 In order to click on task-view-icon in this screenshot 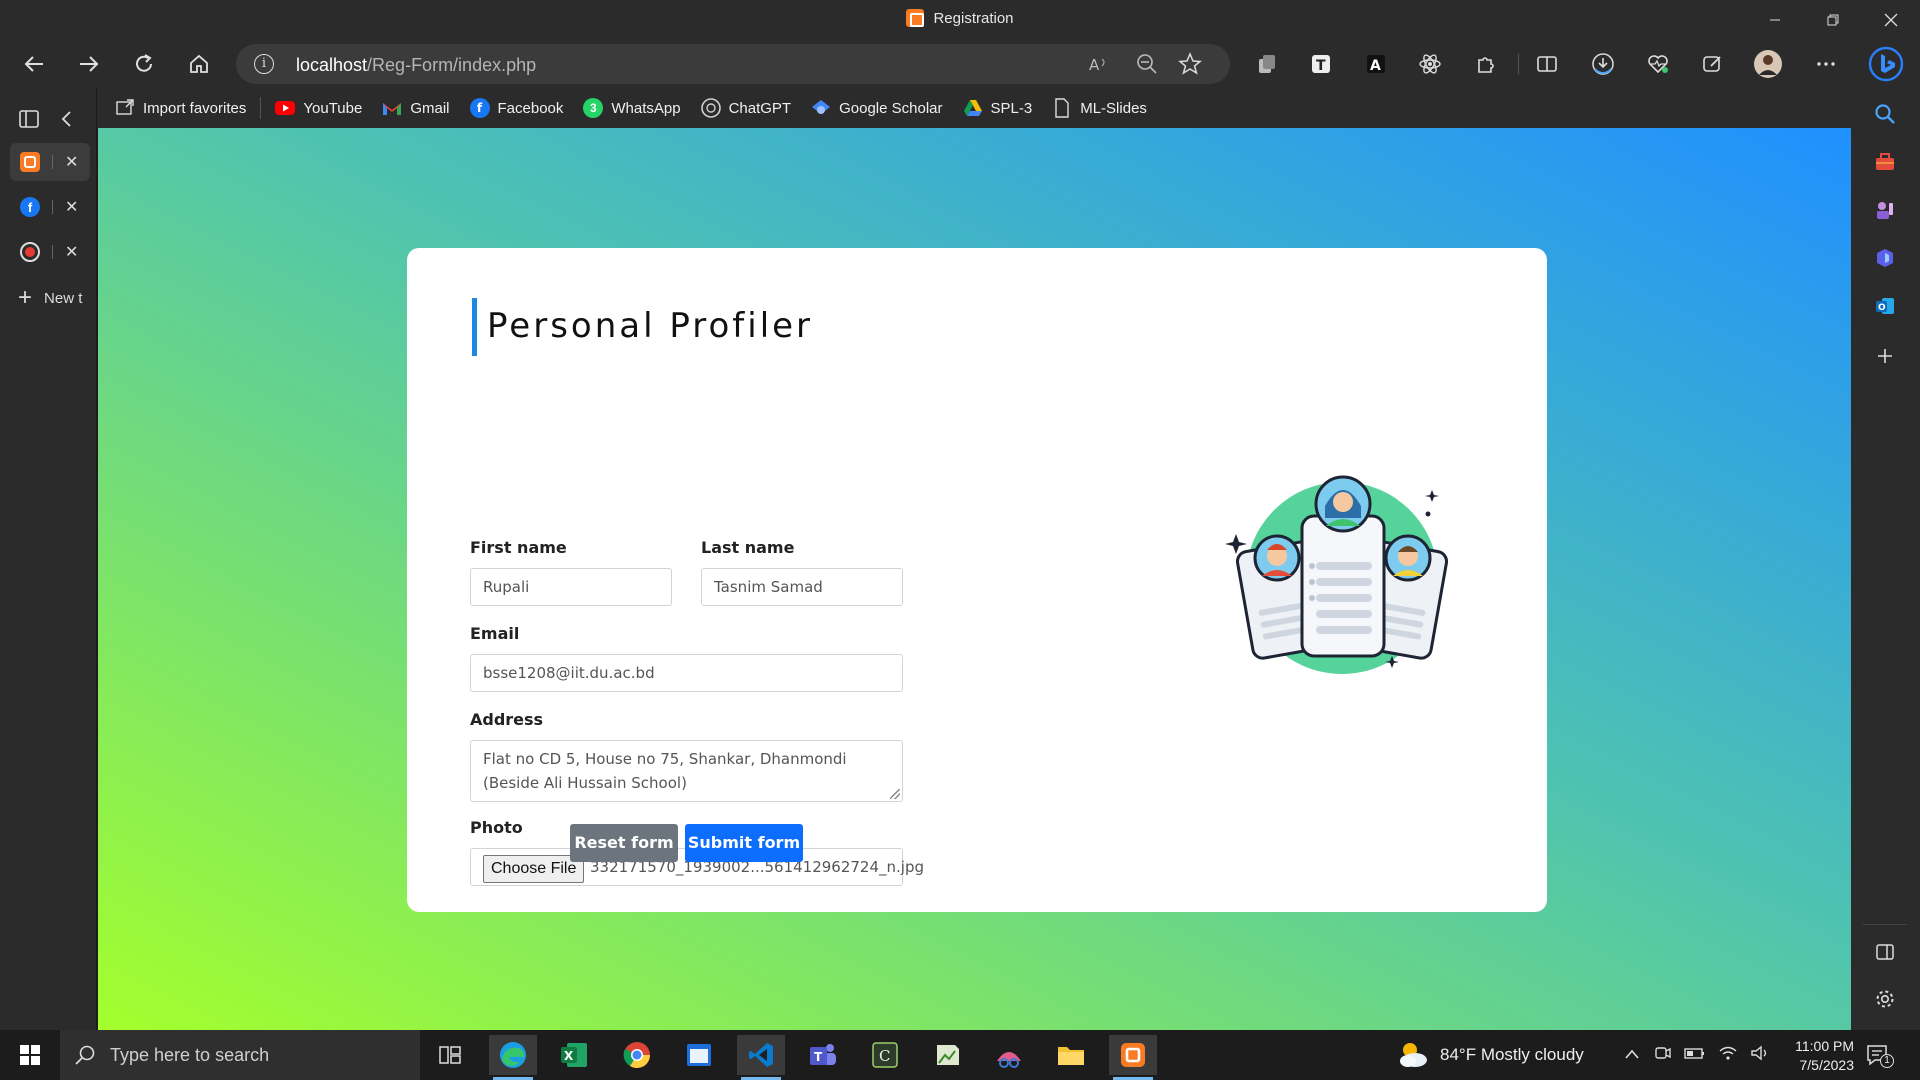, I will do `click(450, 1055)`.